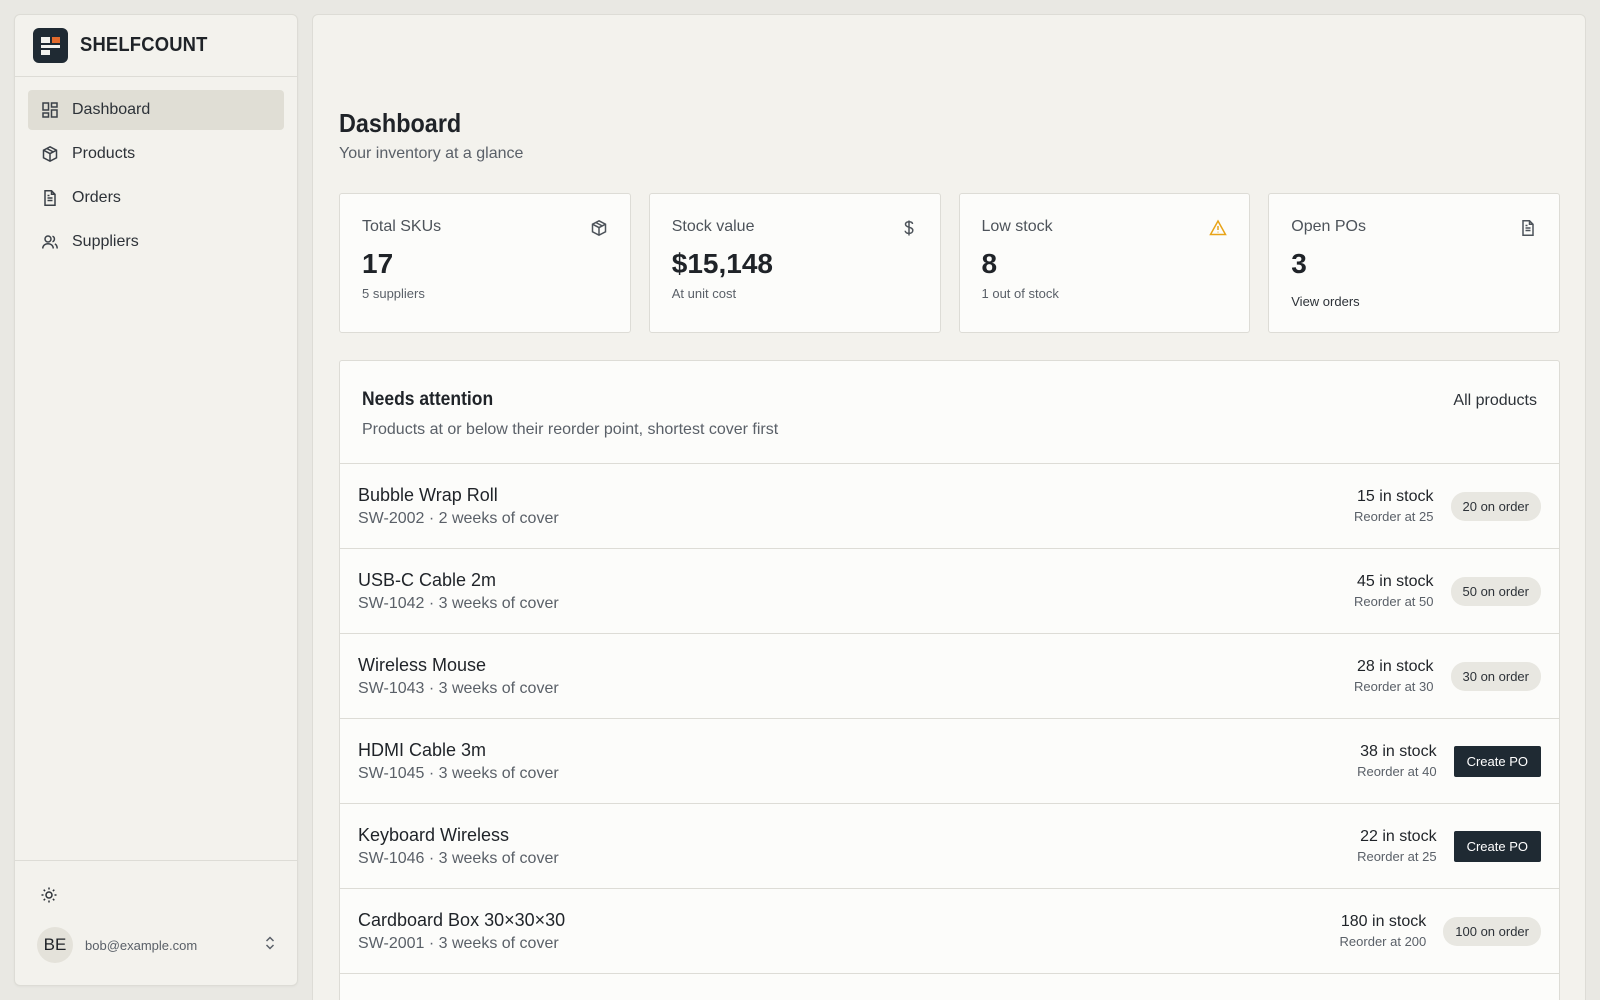 The height and width of the screenshot is (1000, 1600). Describe the element at coordinates (458, 858) in the screenshot. I see `product-meta: SW-1046 · 3 weeks of cover` at that location.